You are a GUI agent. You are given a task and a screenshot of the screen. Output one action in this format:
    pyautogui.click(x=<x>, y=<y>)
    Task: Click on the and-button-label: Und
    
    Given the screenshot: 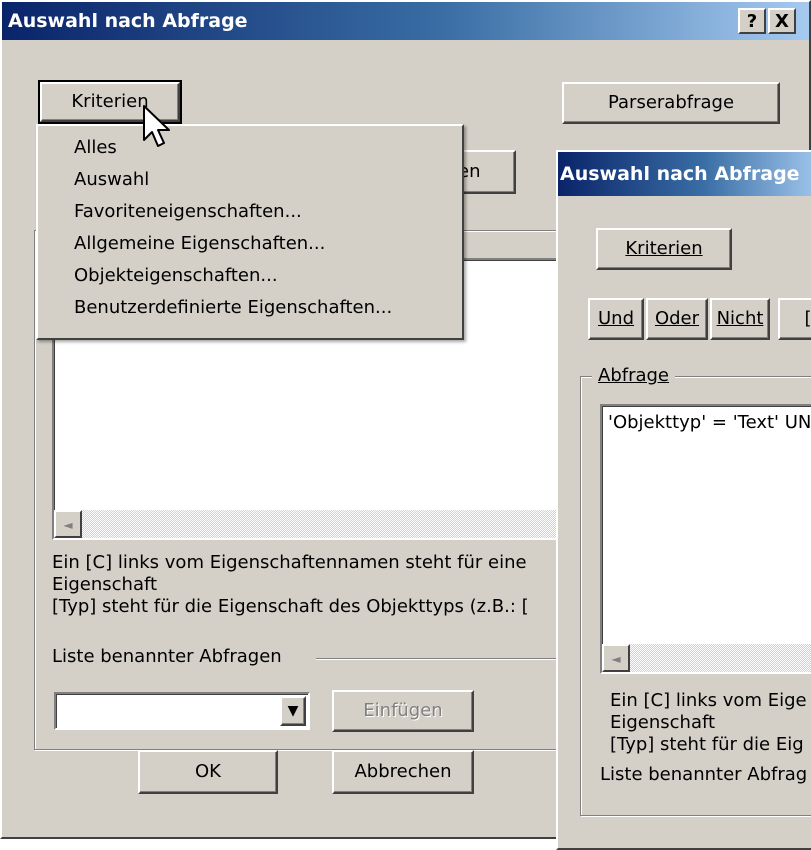 What is the action you would take?
    pyautogui.click(x=615, y=318)
    